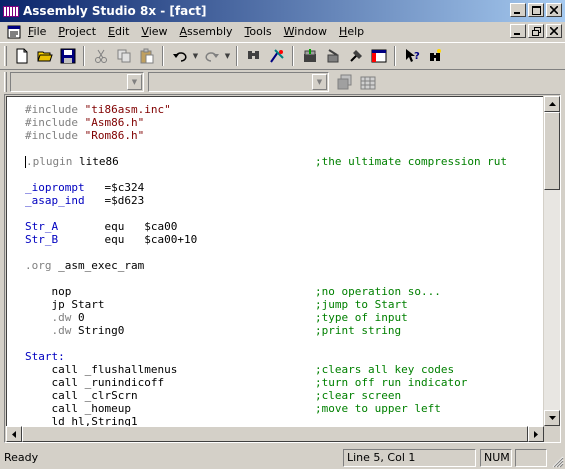  What do you see at coordinates (367, 82) in the screenshot?
I see `table-button` at bounding box center [367, 82].